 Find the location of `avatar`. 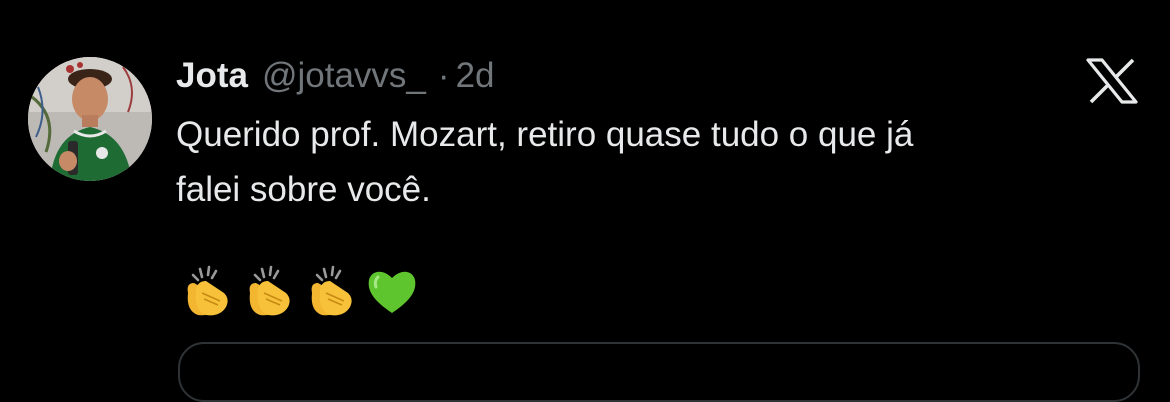

avatar is located at coordinates (90, 119).